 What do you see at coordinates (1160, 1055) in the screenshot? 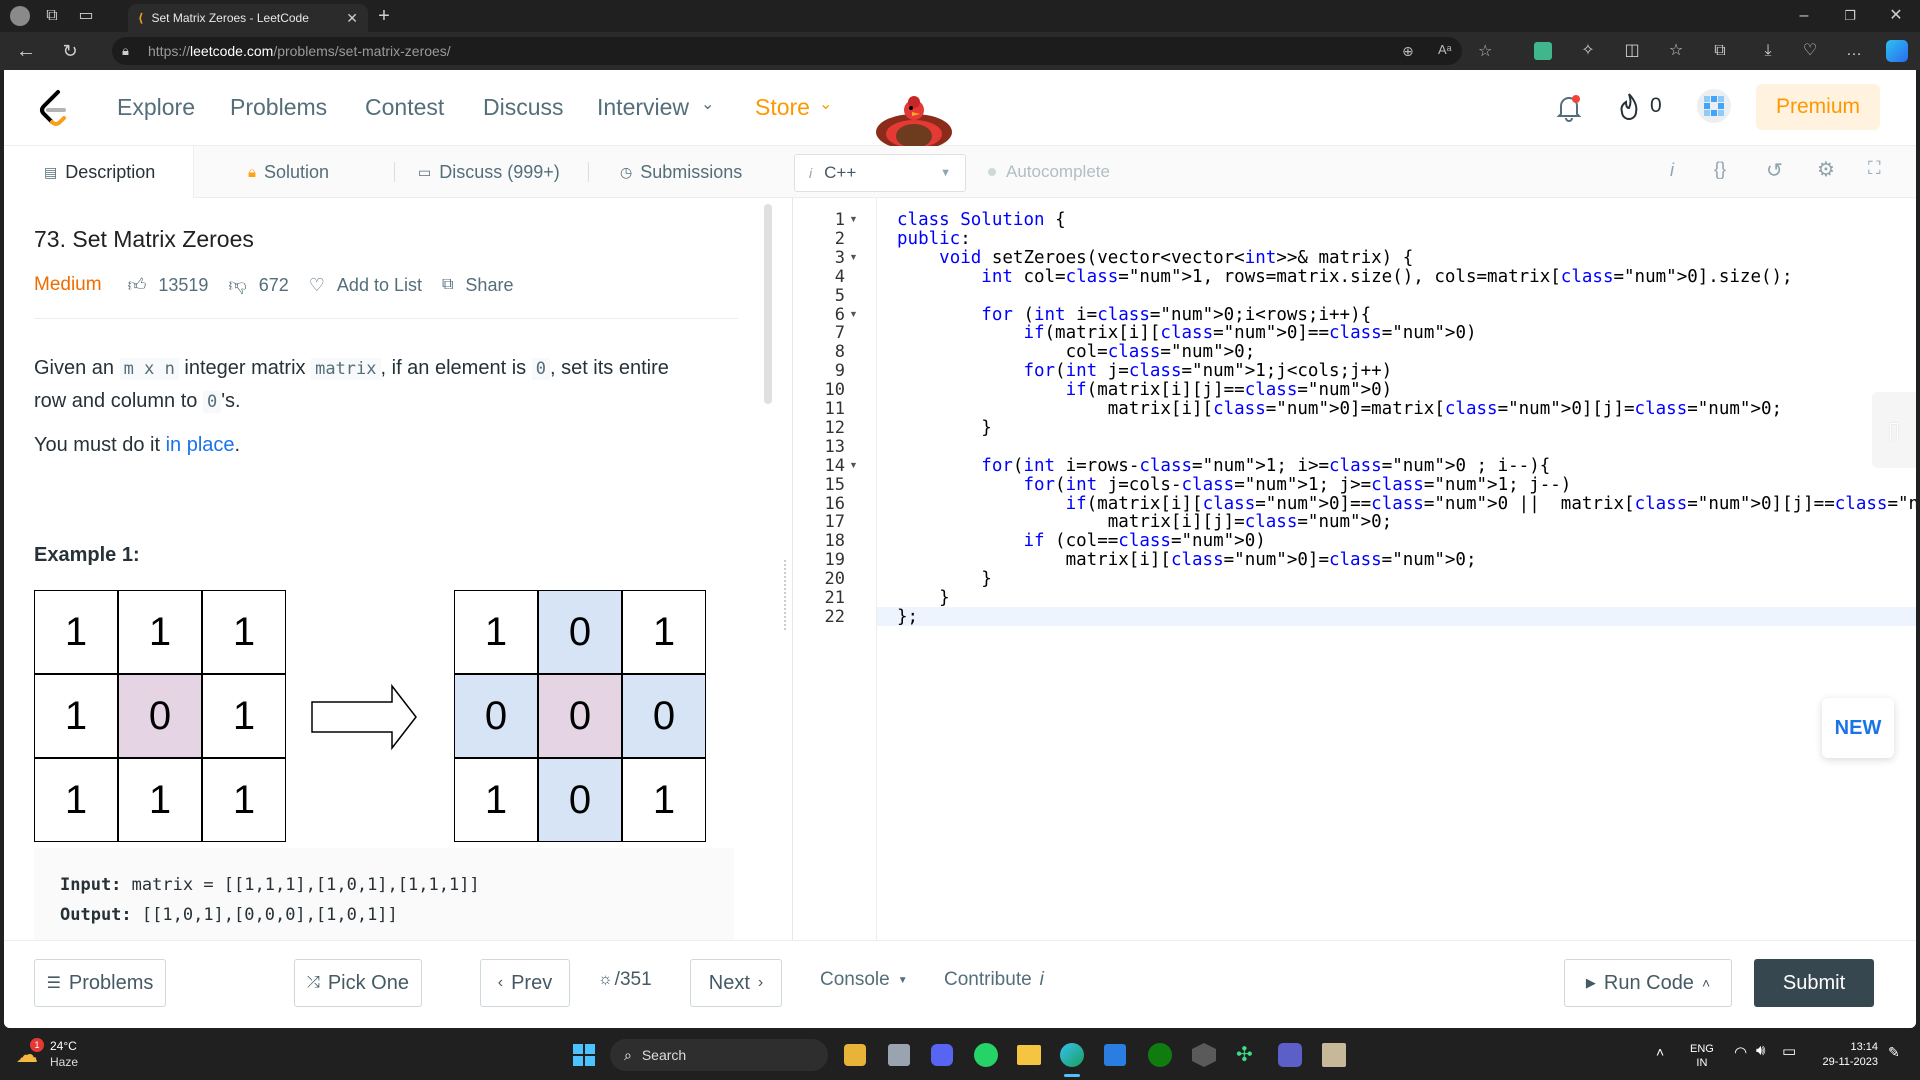
I see `taskbar-app-xbox-icon` at bounding box center [1160, 1055].